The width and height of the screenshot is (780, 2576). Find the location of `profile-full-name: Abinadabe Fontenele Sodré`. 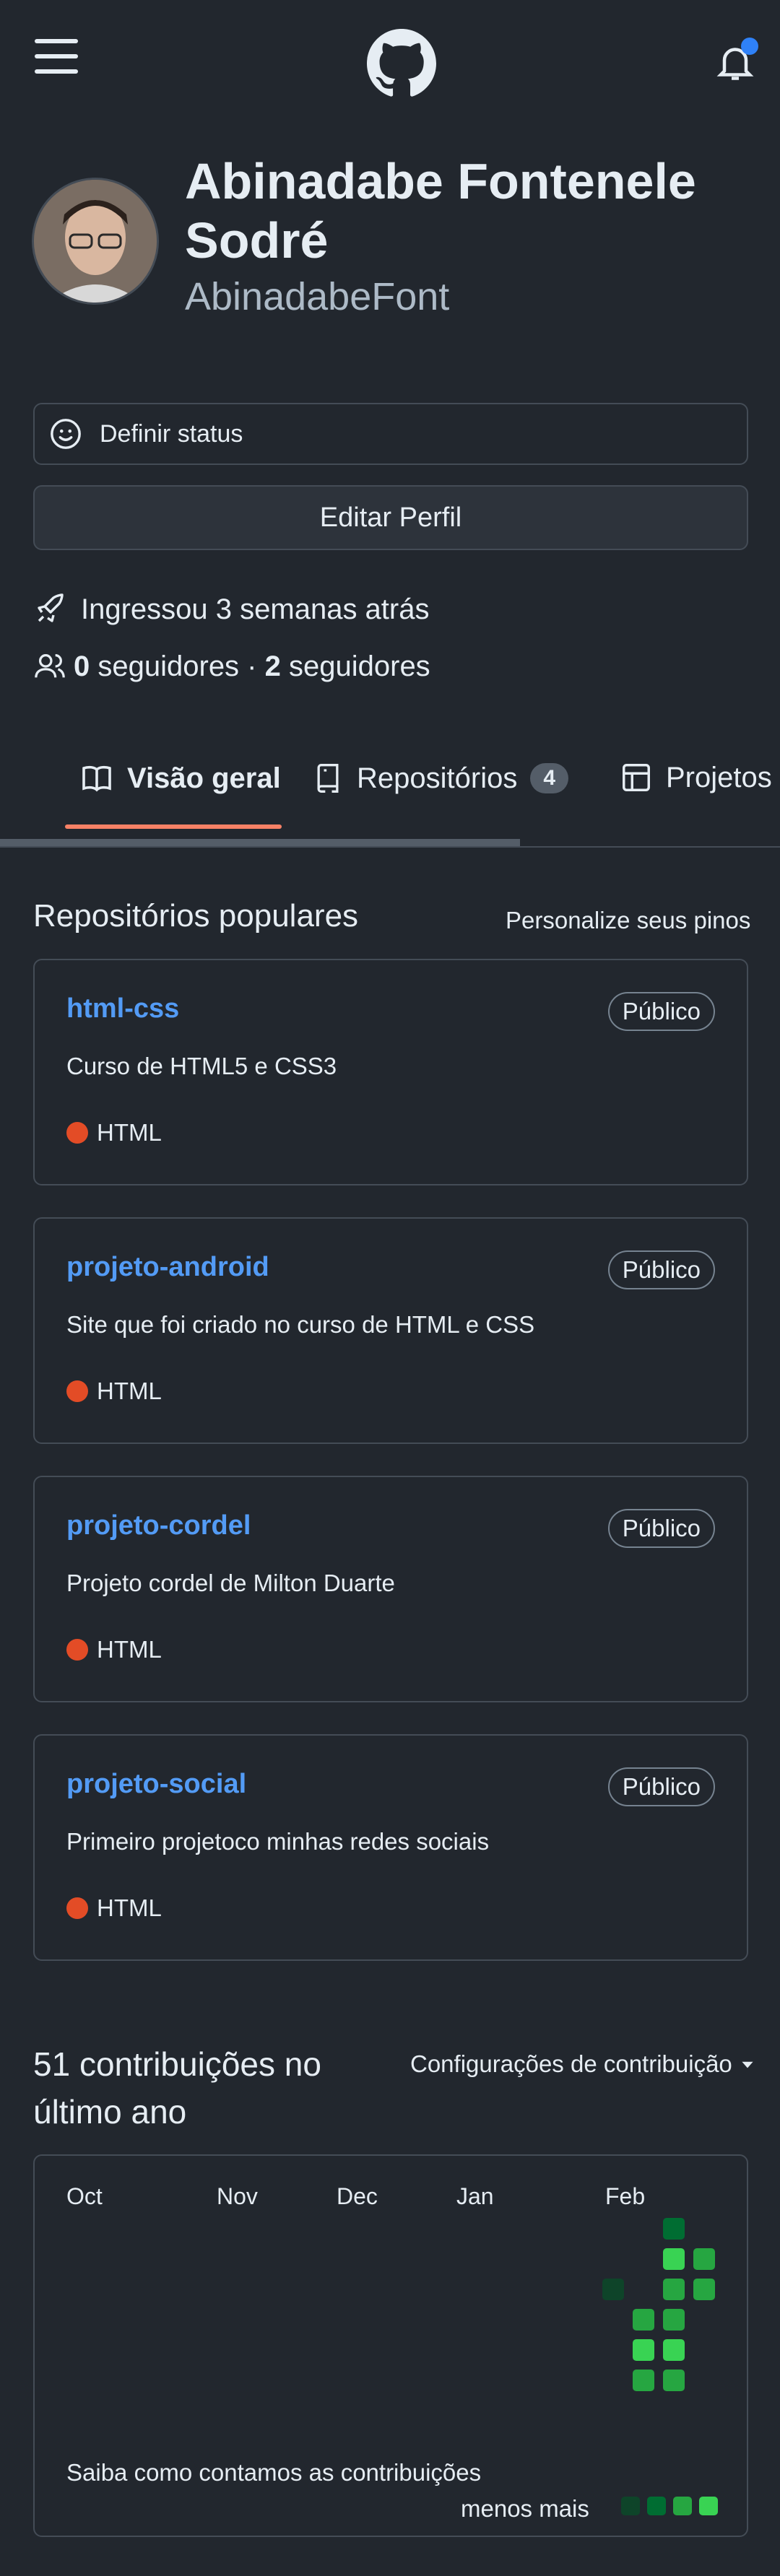

profile-full-name: Abinadabe Fontenele Sodré is located at coordinates (440, 211).